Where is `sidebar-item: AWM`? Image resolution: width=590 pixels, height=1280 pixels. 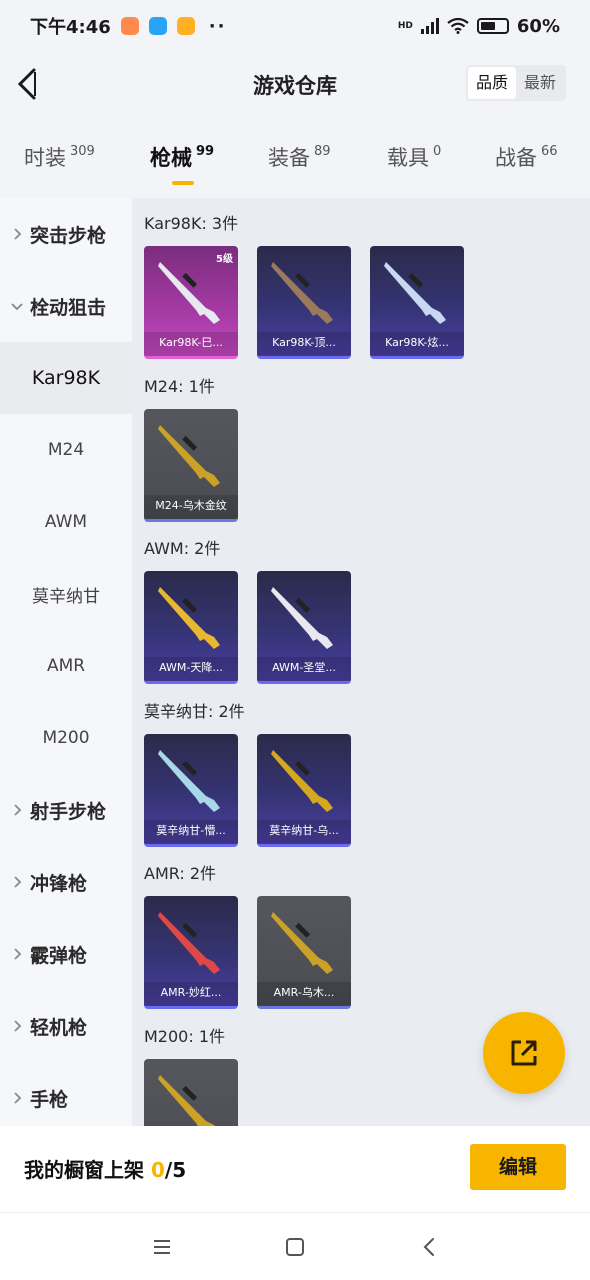
sidebar-item: AWM is located at coordinates (66, 522).